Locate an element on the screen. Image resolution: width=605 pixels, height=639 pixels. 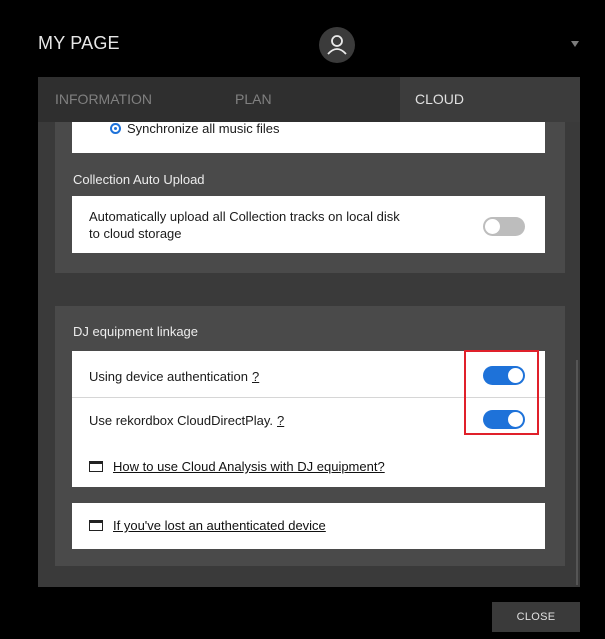
tab-information: INFORMATION is located at coordinates (128, 99).